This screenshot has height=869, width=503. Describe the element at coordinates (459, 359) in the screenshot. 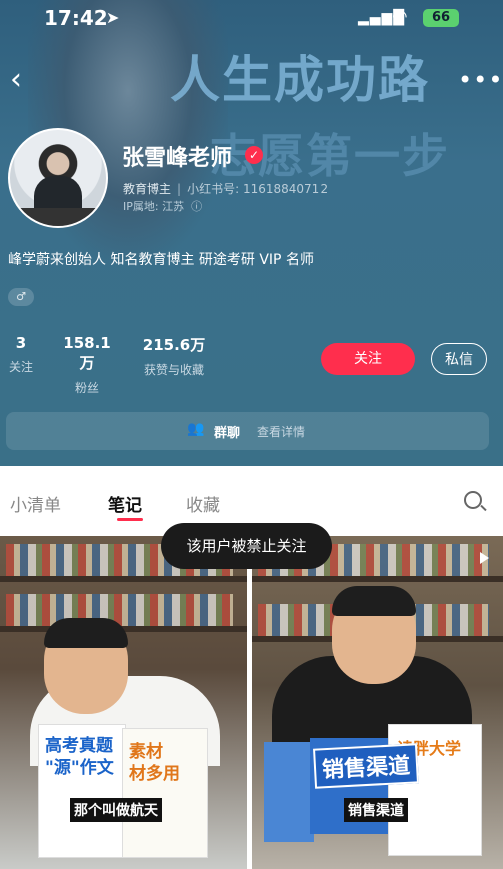

I see `message-button: 私信` at that location.